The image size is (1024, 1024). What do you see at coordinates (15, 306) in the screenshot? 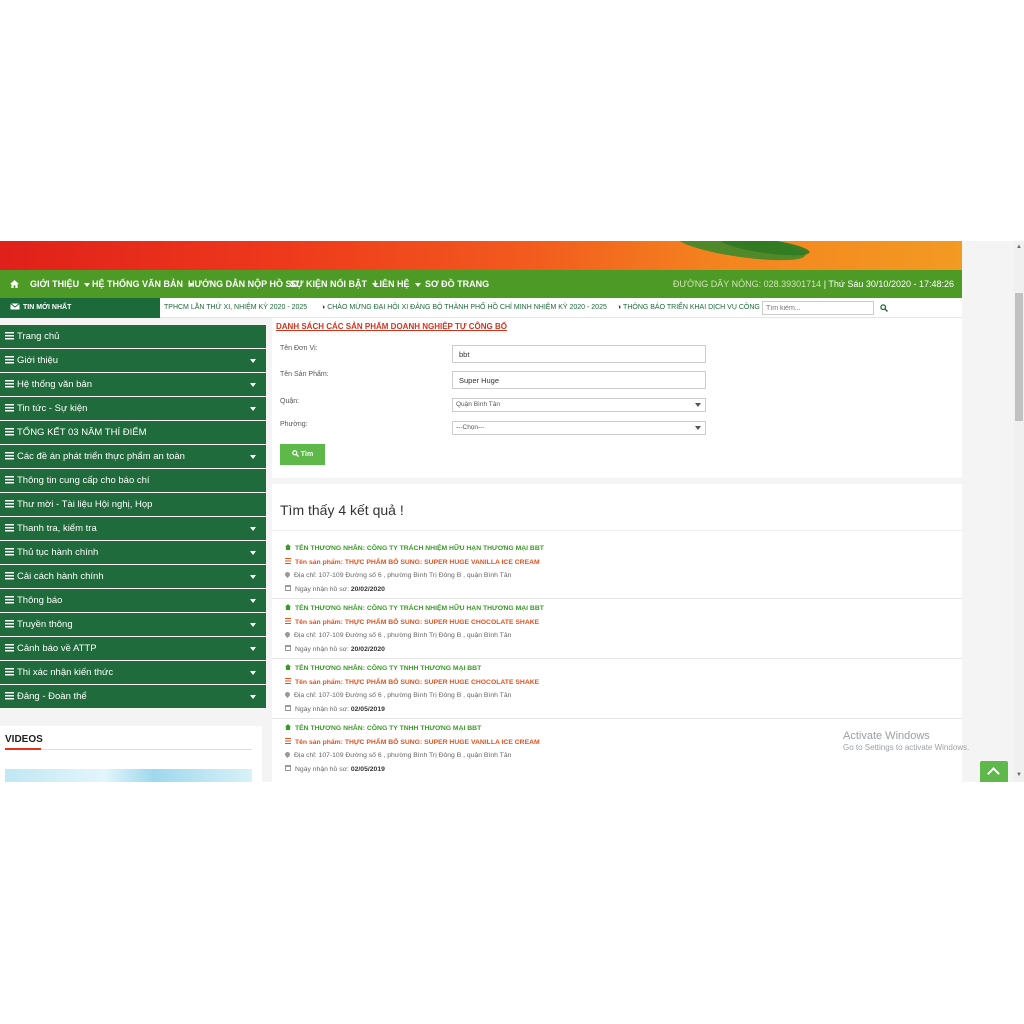
I see `envelope-icon` at bounding box center [15, 306].